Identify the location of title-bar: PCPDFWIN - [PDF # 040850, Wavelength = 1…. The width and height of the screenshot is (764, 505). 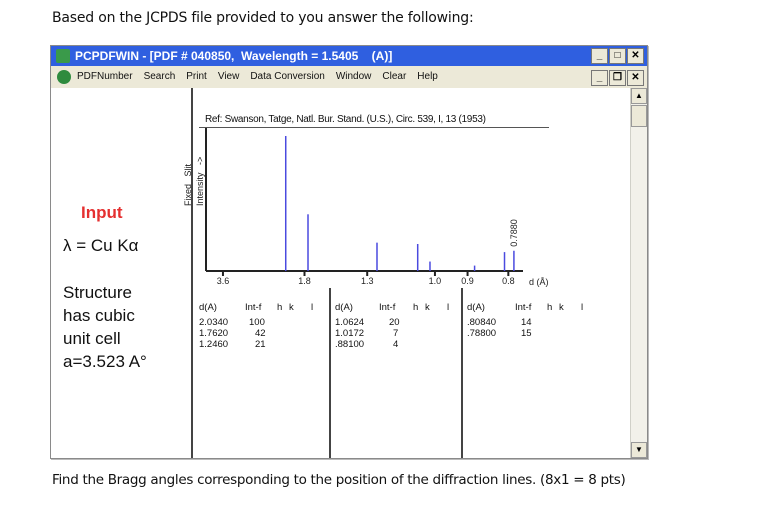
(349, 56).